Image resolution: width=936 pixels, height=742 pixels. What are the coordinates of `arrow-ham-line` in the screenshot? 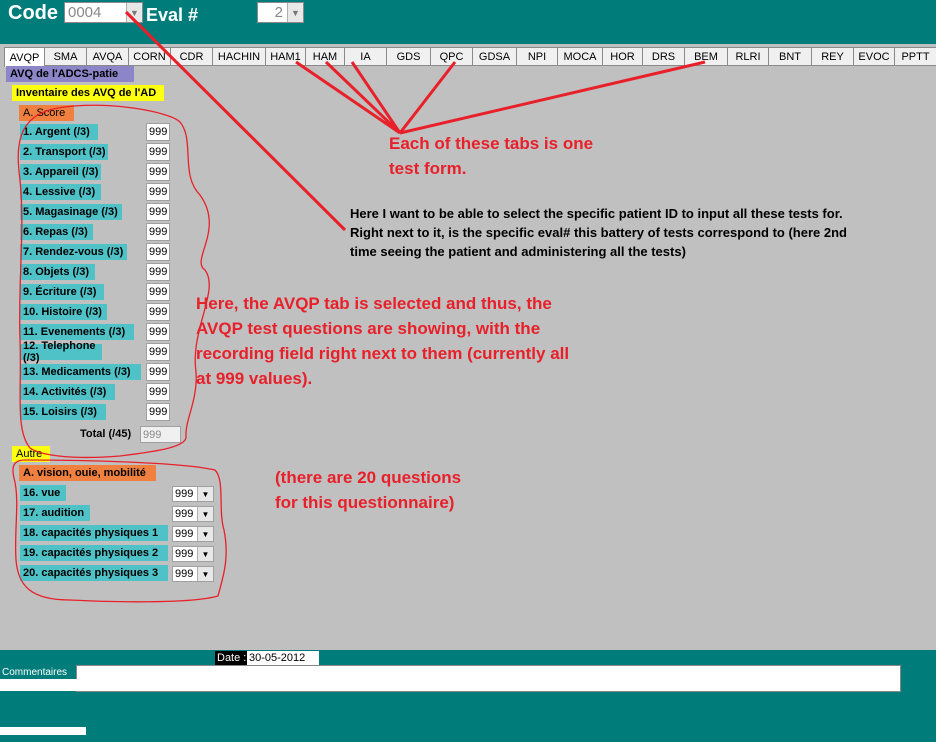 It's located at (363, 97).